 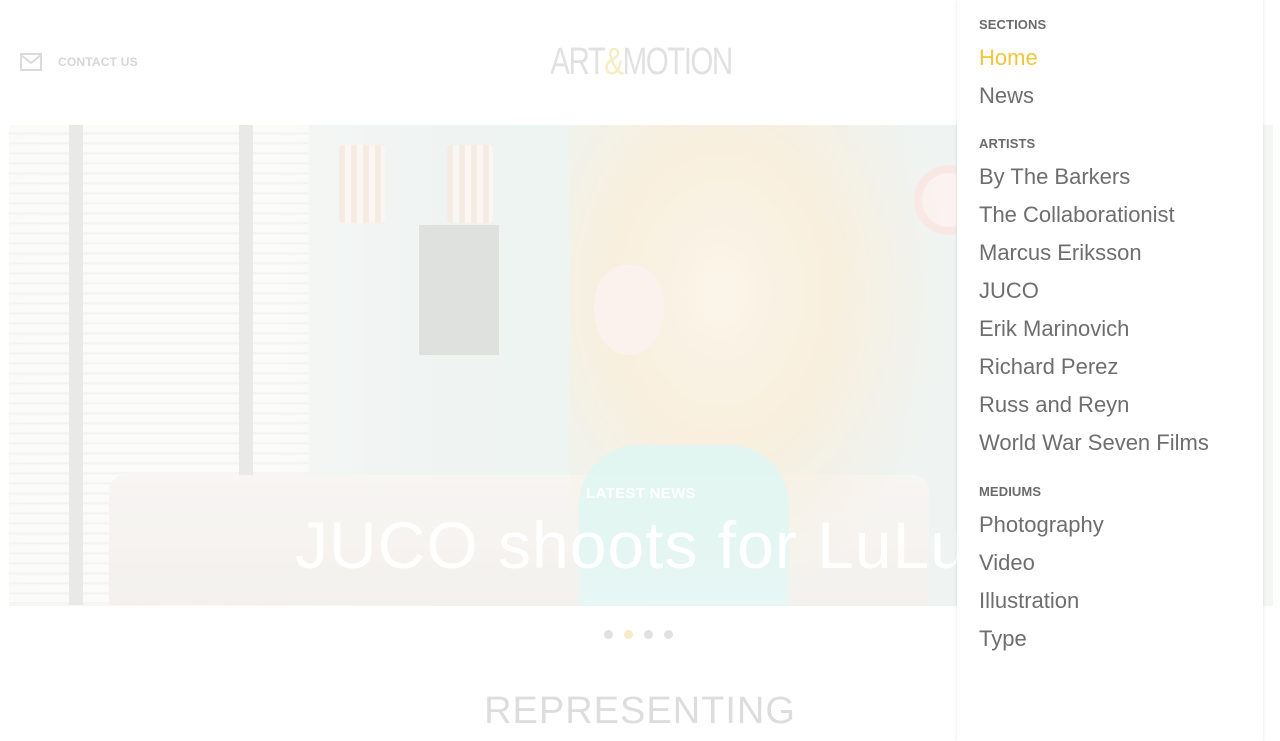 What do you see at coordinates (1094, 443) in the screenshot?
I see `menu-item-artist-world-war-seven-films: World War Seven Films` at bounding box center [1094, 443].